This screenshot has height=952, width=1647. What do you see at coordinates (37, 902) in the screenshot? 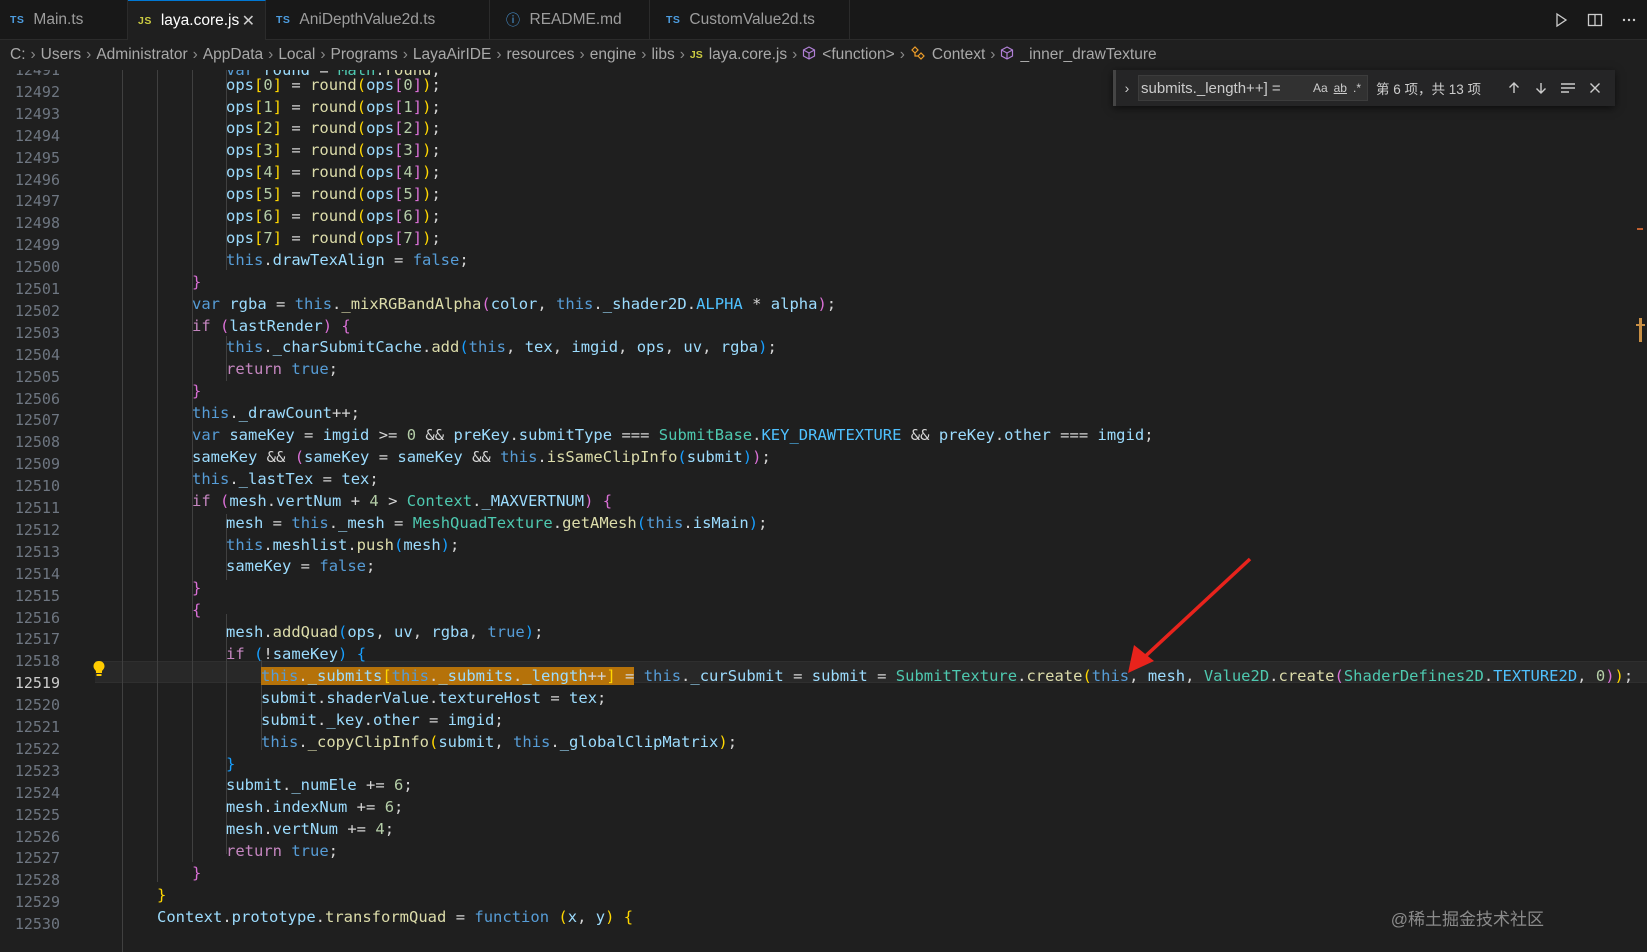
I see `line-number: 12529` at bounding box center [37, 902].